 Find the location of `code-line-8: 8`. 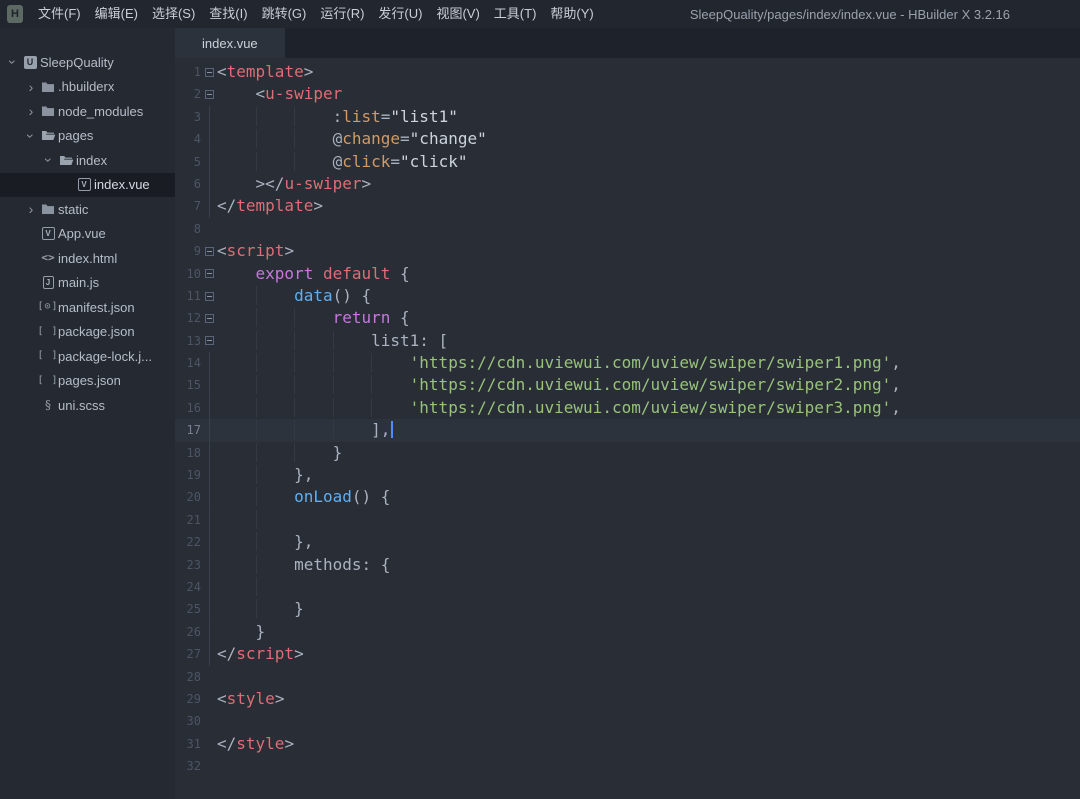

code-line-8: 8 is located at coordinates (627, 229).